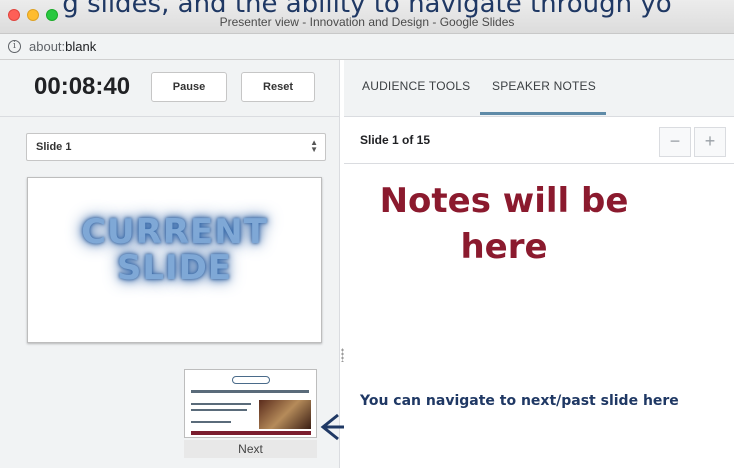 Image resolution: width=734 pixels, height=468 pixels. What do you see at coordinates (278, 87) in the screenshot?
I see `reset-button: Reset` at bounding box center [278, 87].